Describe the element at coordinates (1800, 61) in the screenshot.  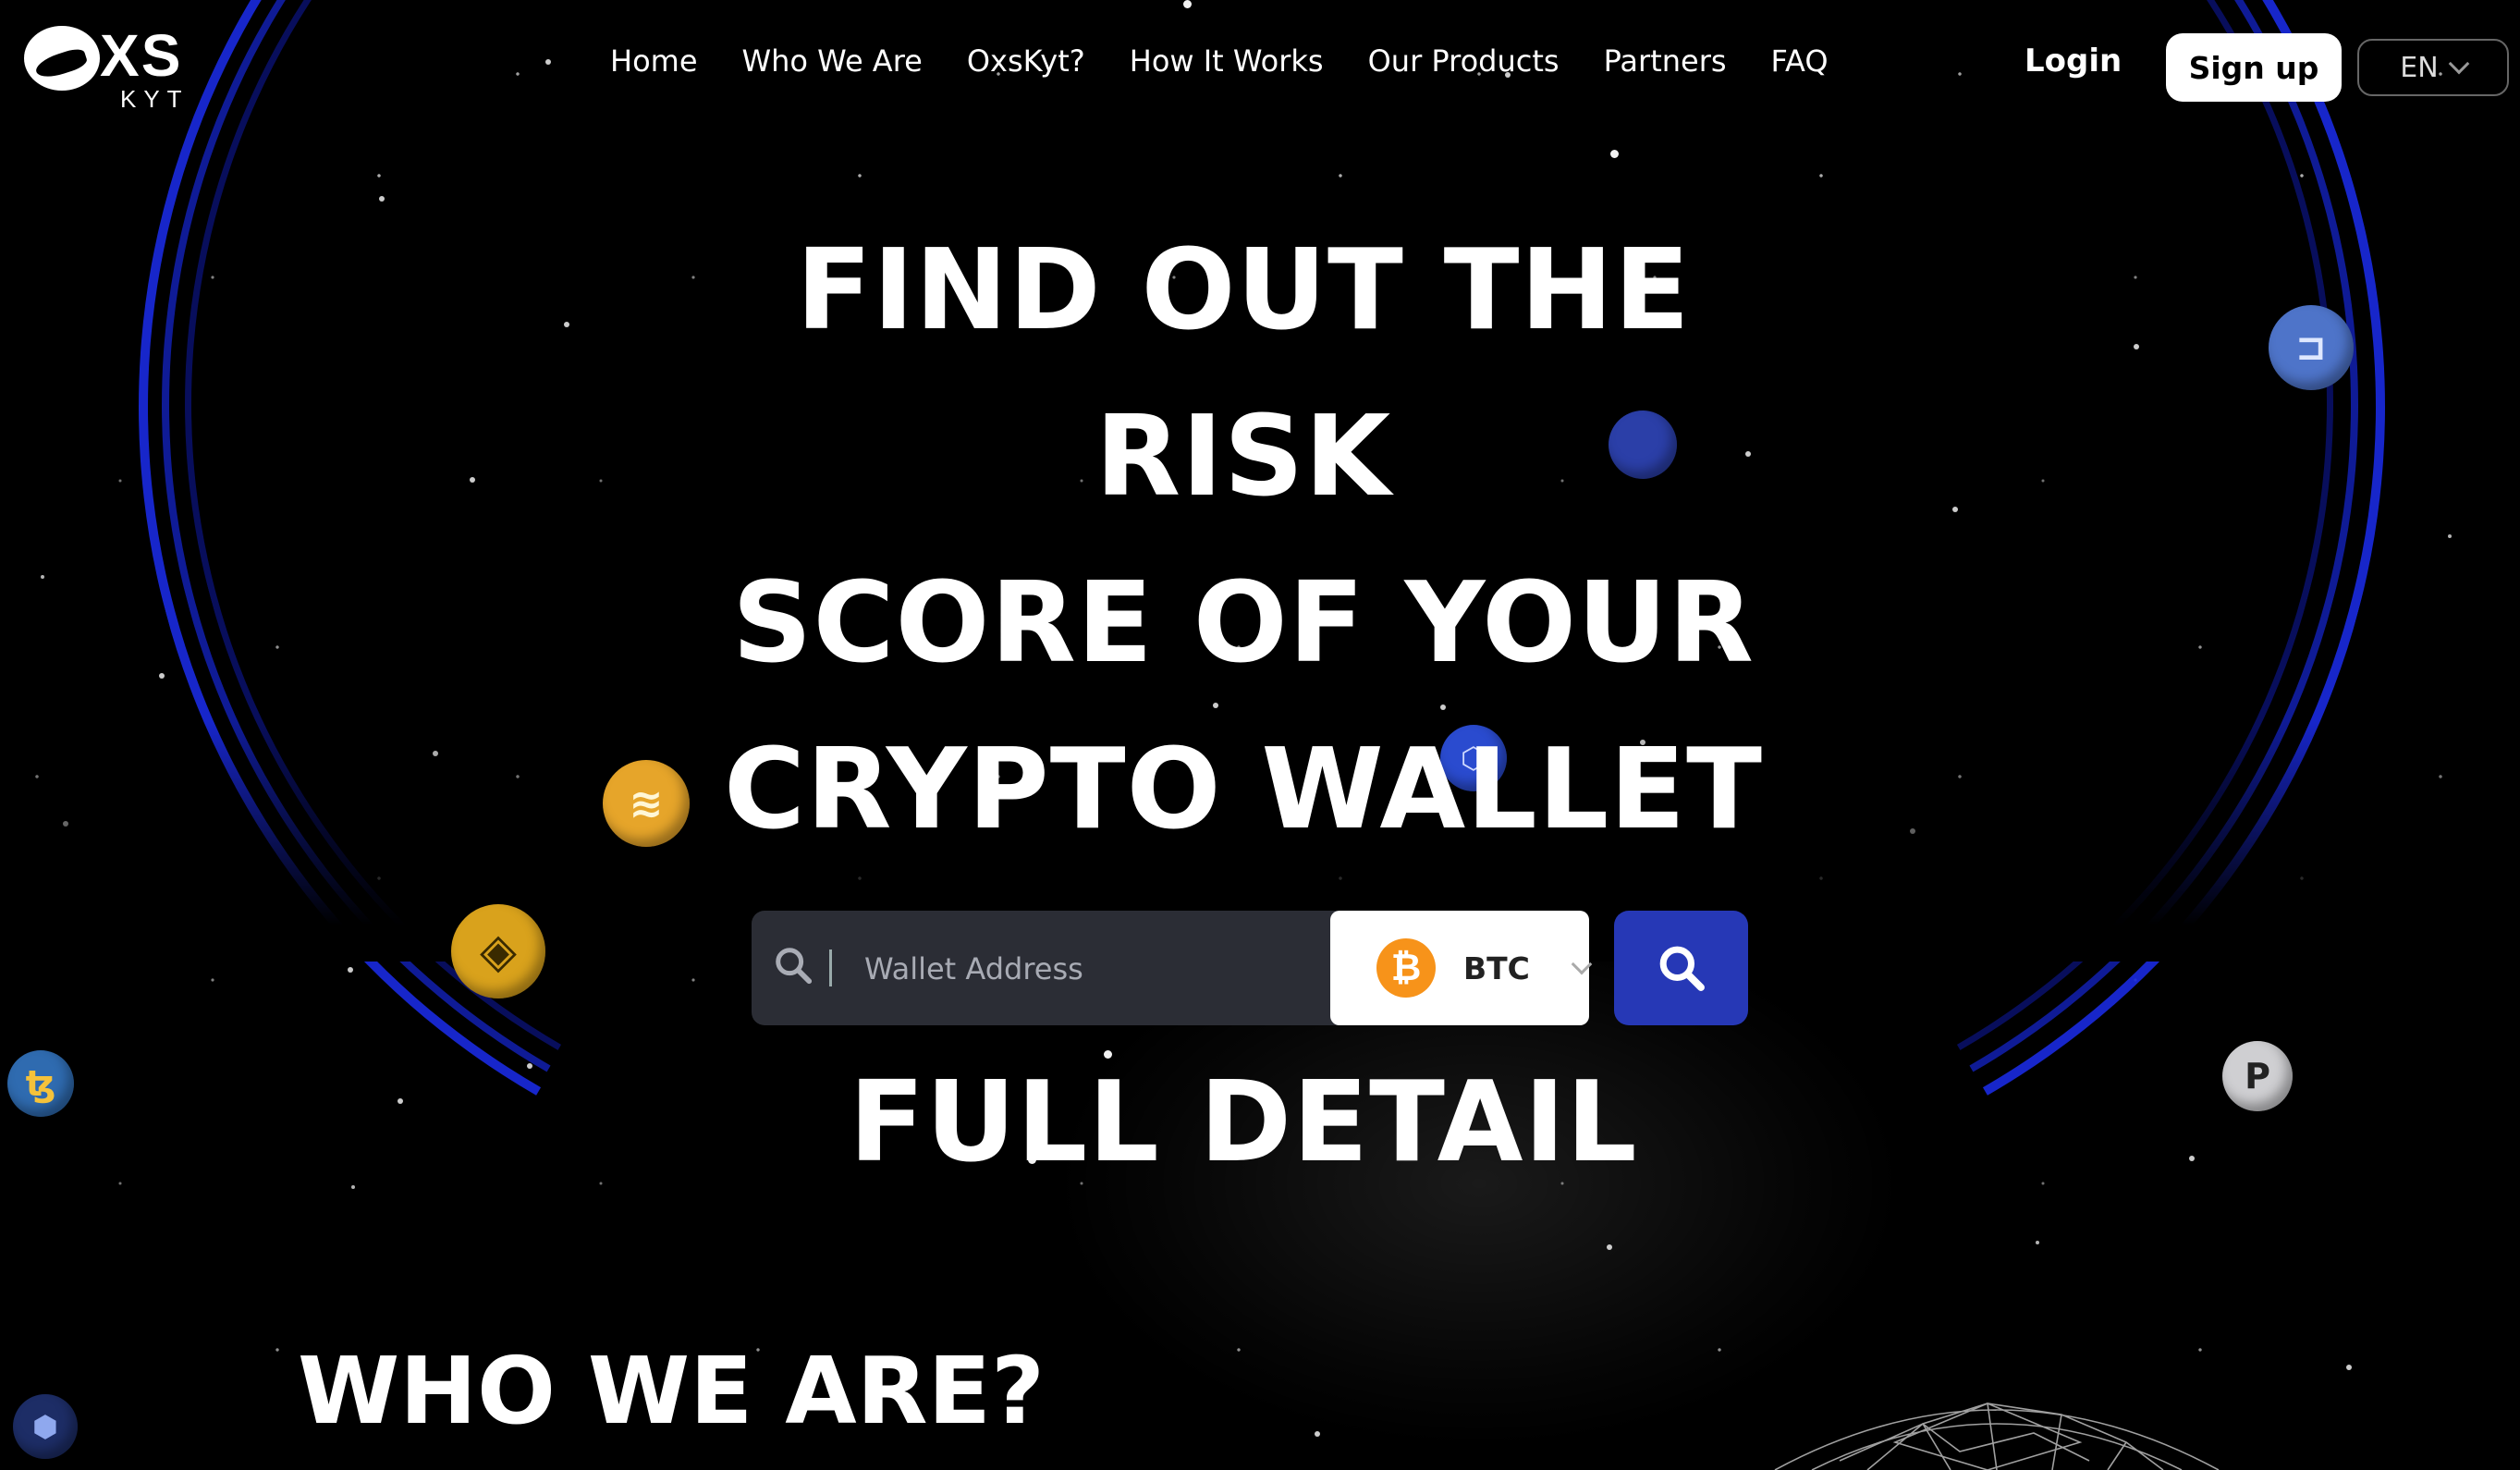
I see `nav-item-faq: FAQ` at that location.